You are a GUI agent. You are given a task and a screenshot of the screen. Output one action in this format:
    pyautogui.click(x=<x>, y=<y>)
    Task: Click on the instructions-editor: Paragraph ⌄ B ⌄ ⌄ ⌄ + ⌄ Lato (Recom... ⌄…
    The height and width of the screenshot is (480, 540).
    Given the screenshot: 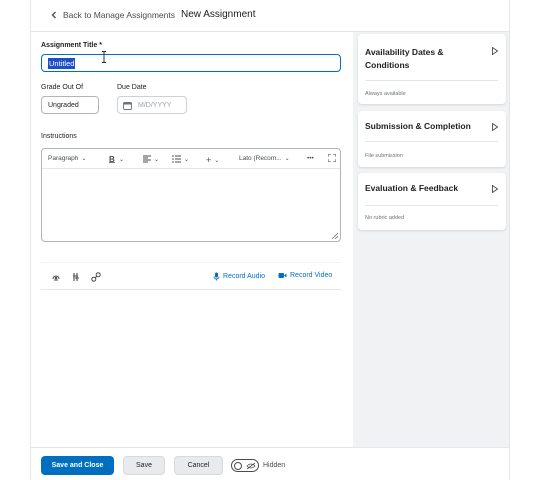 What is the action you would take?
    pyautogui.click(x=191, y=195)
    